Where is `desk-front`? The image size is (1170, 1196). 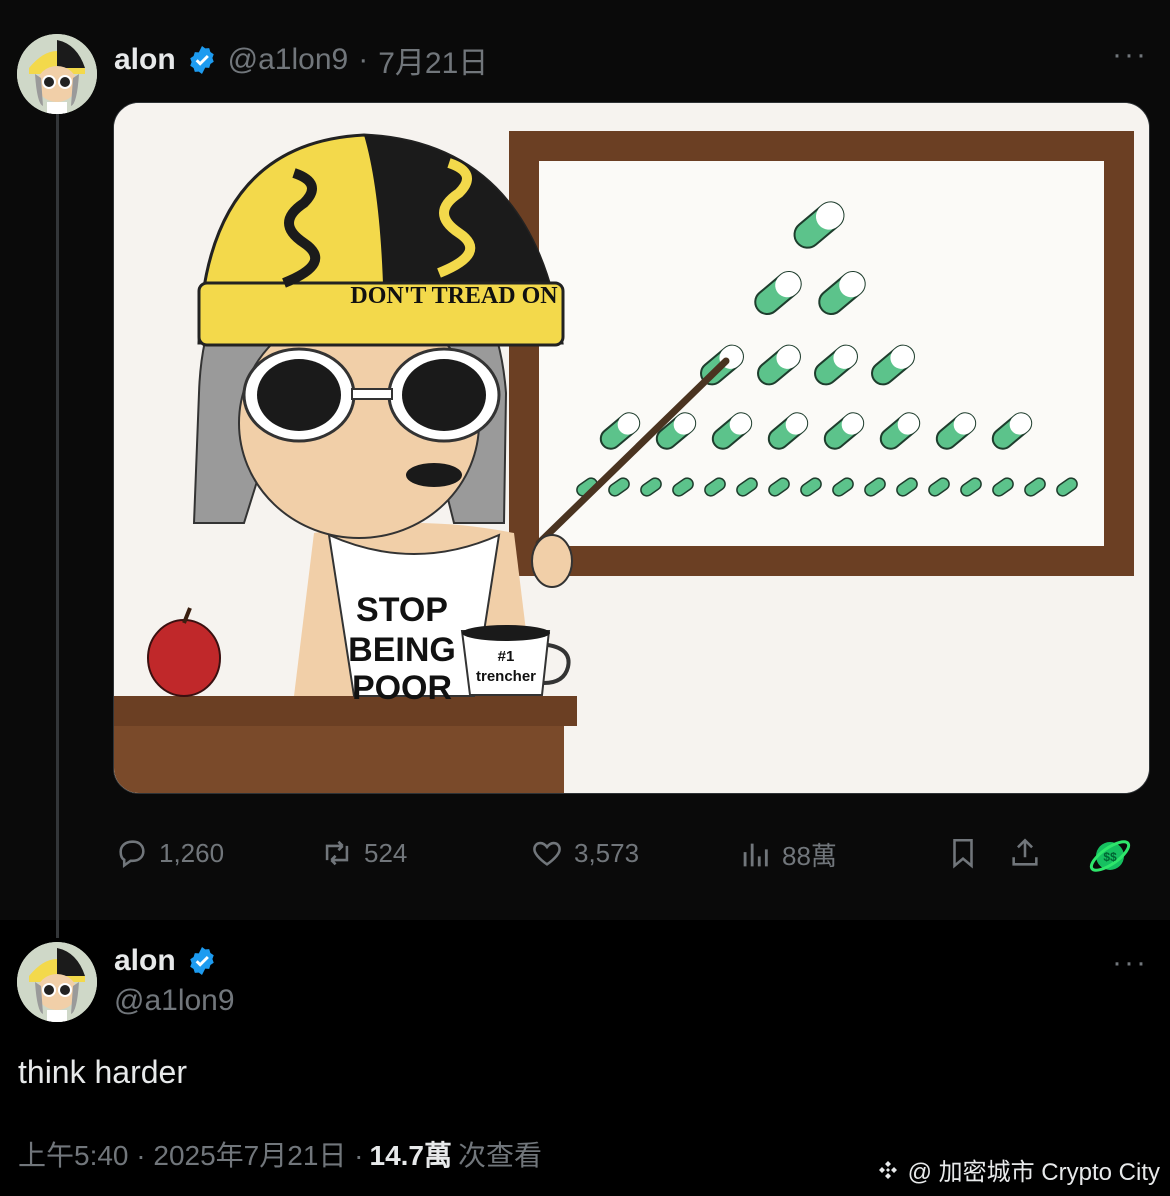
desk-front is located at coordinates (339, 759).